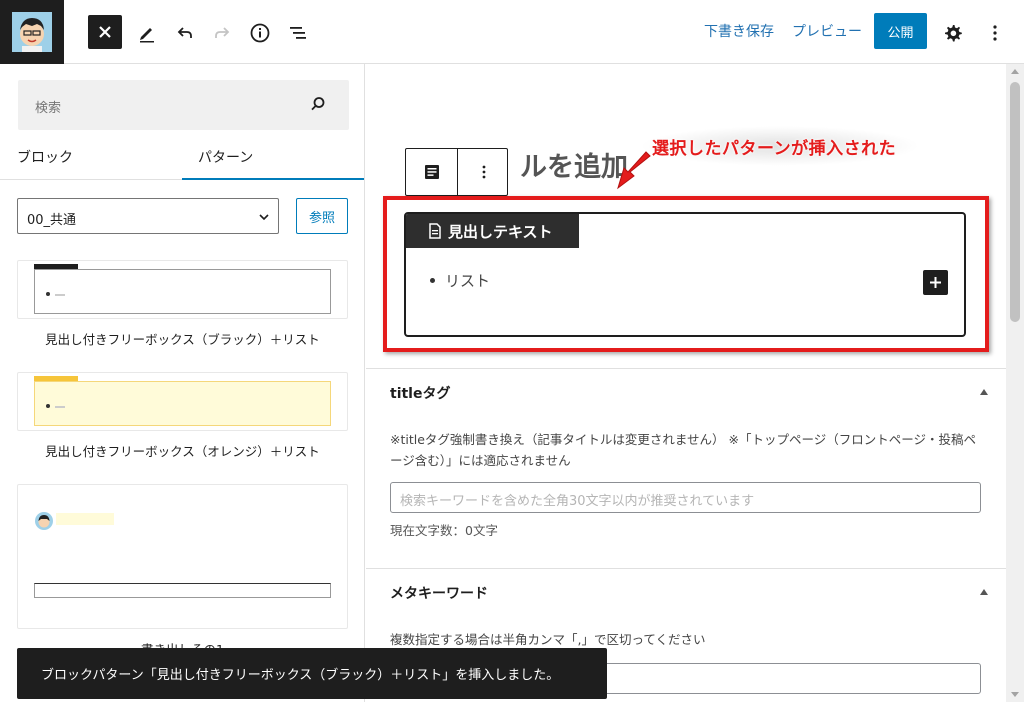 The width and height of the screenshot is (1024, 702). What do you see at coordinates (45, 157) in the screenshot?
I see `tab-blocks: ブロック` at bounding box center [45, 157].